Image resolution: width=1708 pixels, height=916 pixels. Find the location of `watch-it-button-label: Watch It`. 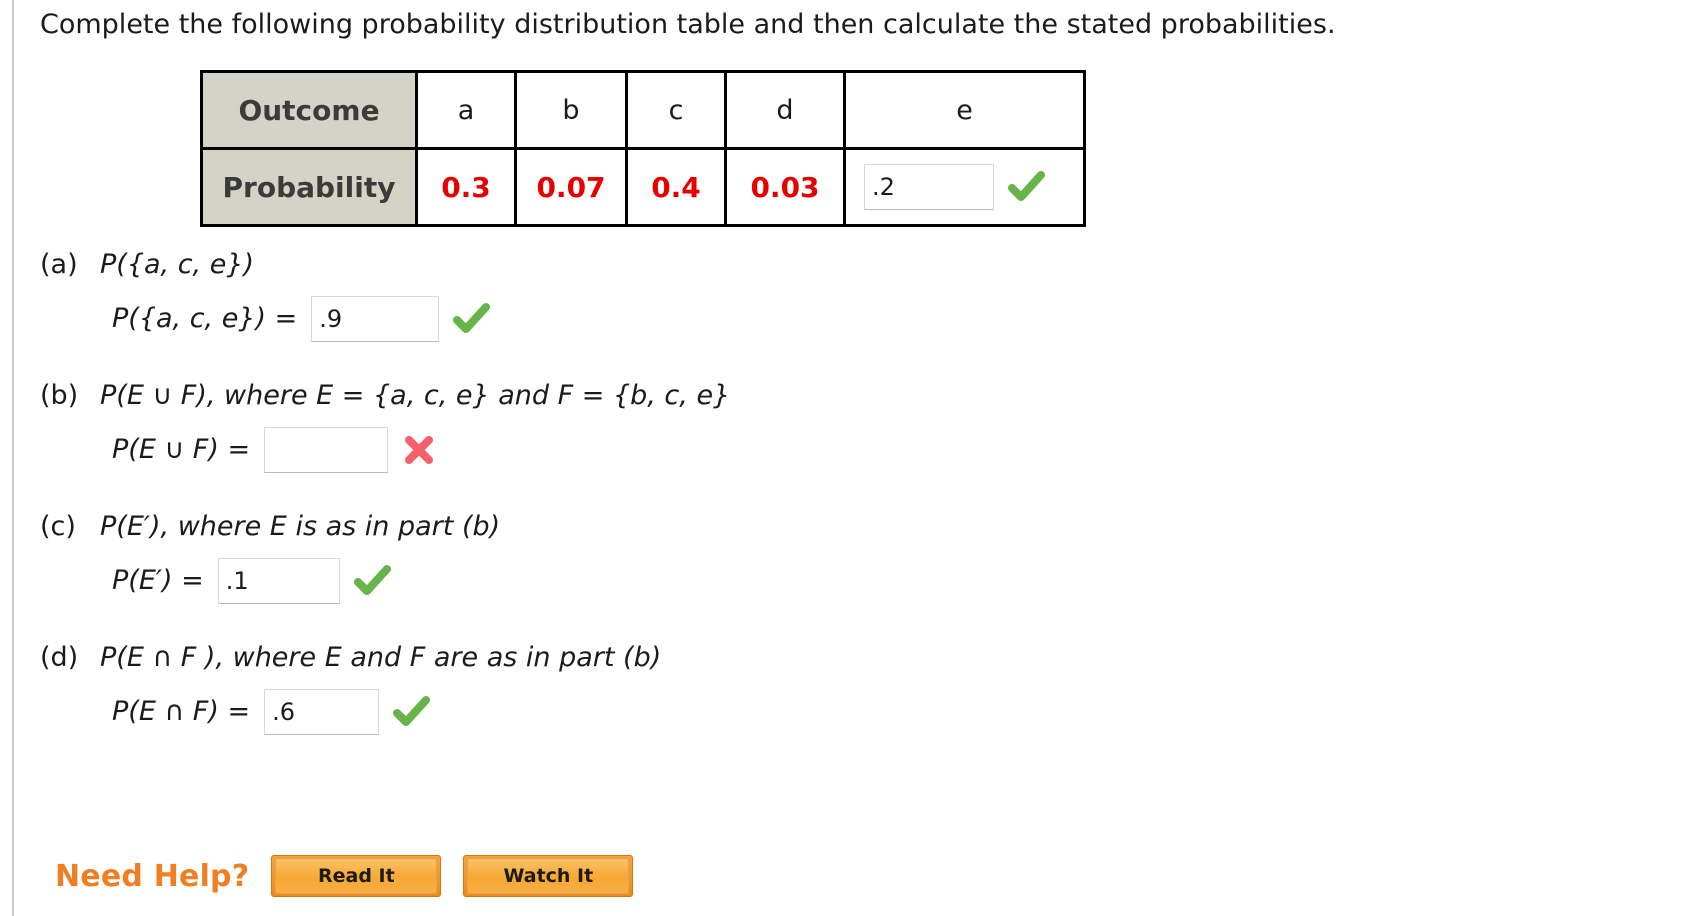

watch-it-button-label: Watch It is located at coordinates (548, 876).